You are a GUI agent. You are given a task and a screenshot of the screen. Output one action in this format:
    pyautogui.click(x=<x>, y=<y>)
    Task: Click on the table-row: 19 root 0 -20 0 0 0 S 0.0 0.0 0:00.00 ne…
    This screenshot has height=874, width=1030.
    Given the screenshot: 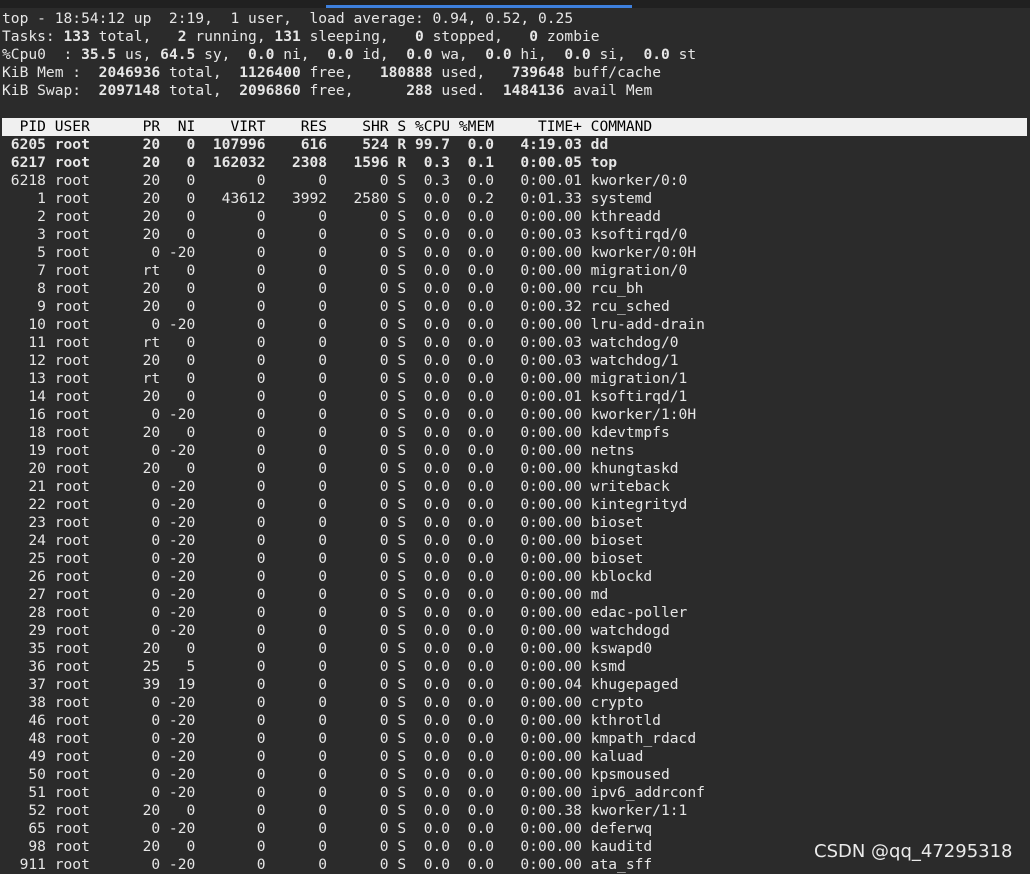 What is the action you would take?
    pyautogui.click(x=318, y=450)
    